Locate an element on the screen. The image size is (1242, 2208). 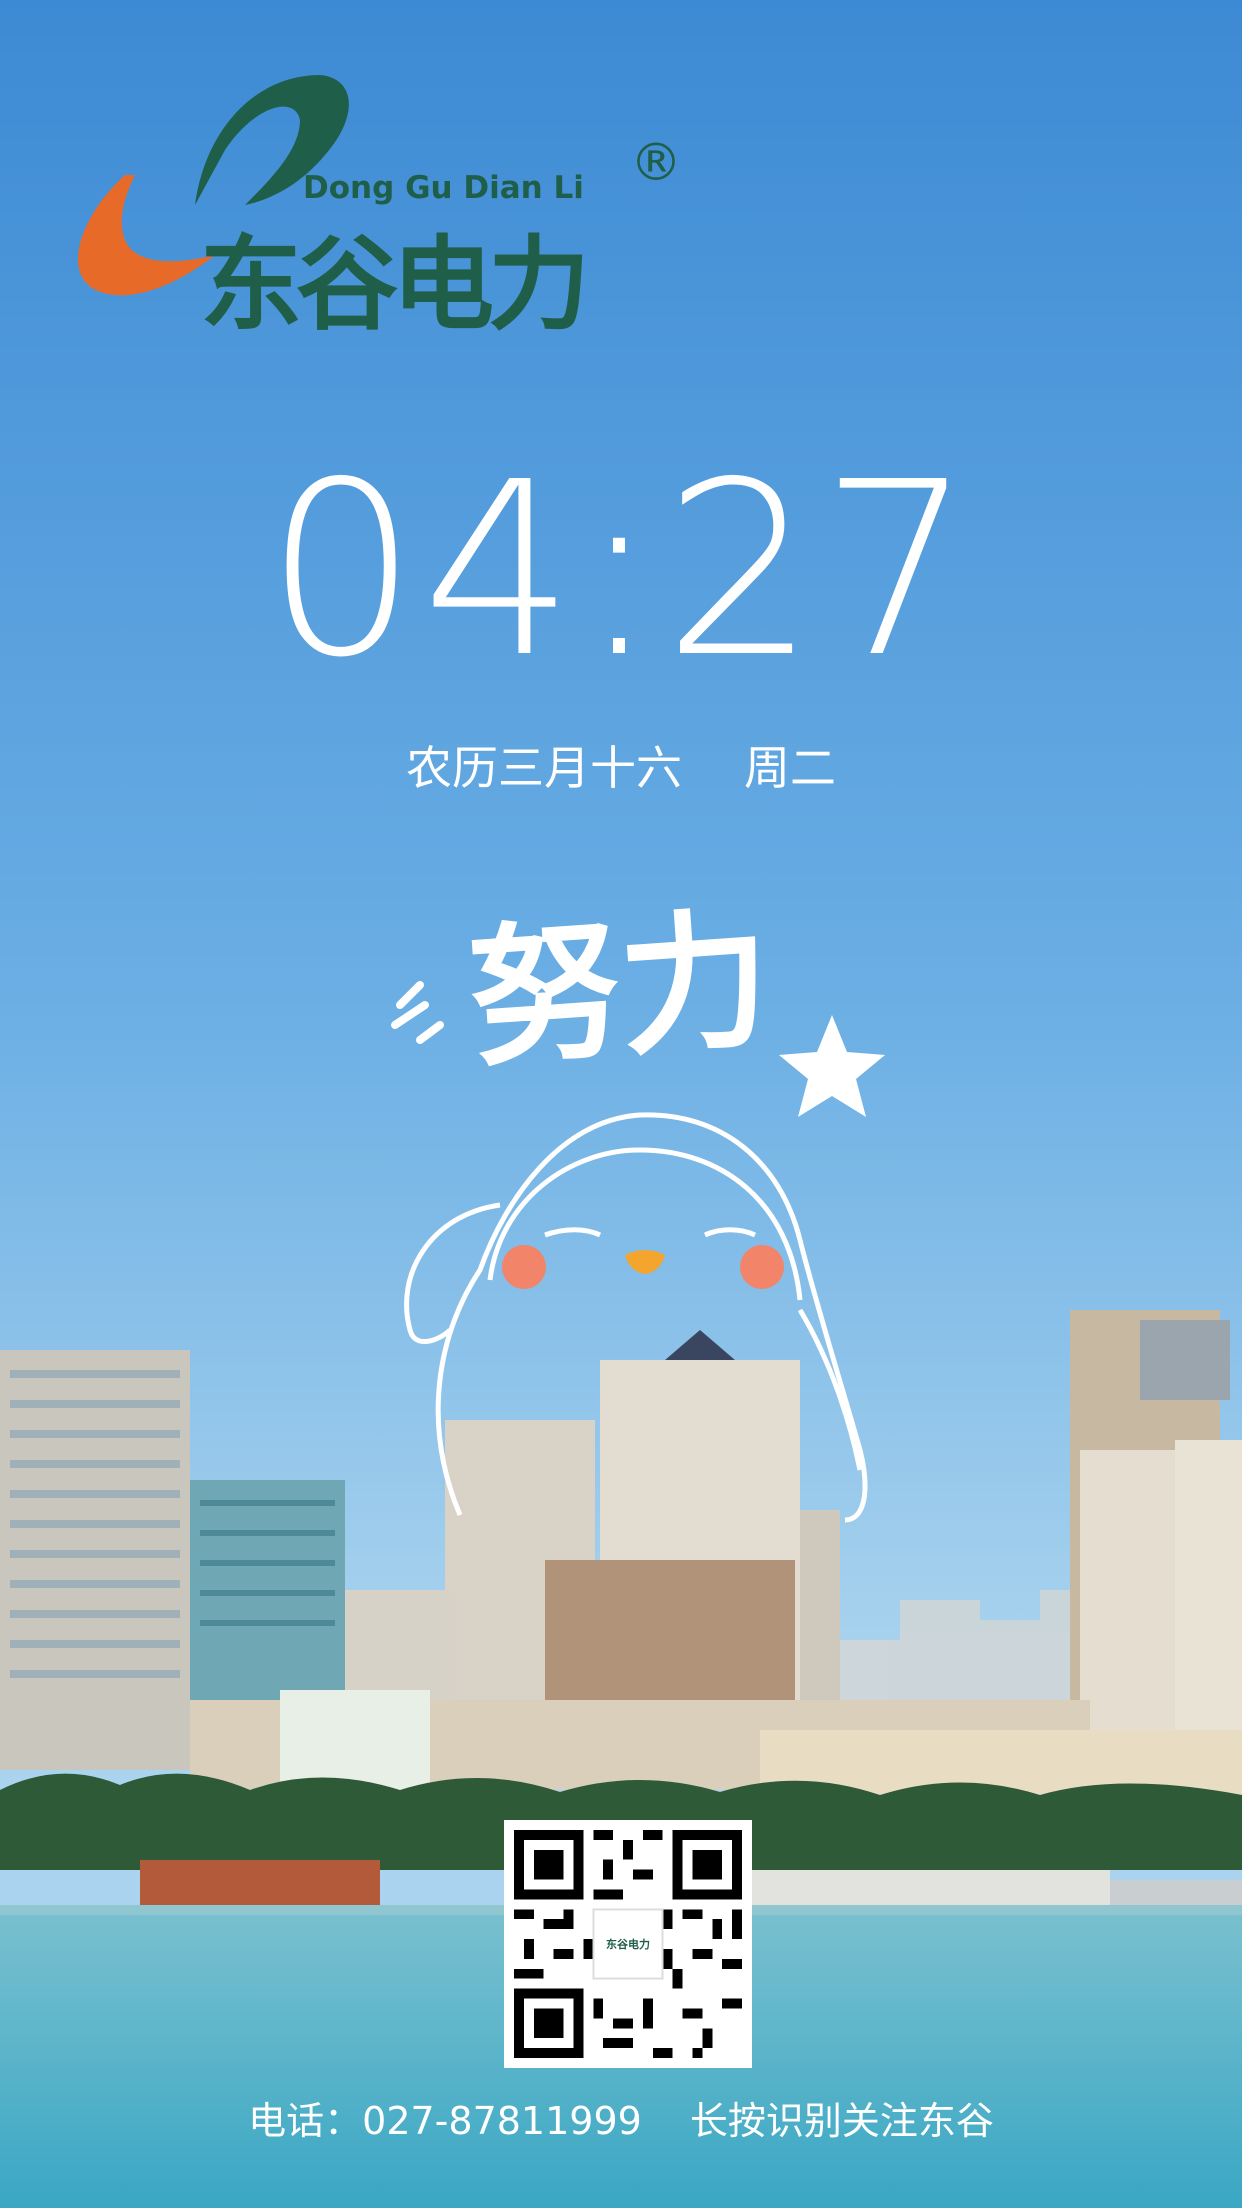
right-eye-icon is located at coordinates (730, 1232).